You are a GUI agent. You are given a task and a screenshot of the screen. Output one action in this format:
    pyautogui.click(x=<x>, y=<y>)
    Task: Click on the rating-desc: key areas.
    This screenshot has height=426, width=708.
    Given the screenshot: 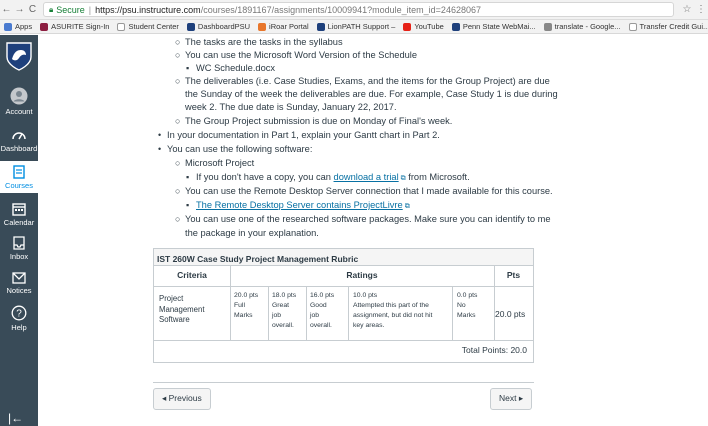 What is the action you would take?
    pyautogui.click(x=369, y=325)
    